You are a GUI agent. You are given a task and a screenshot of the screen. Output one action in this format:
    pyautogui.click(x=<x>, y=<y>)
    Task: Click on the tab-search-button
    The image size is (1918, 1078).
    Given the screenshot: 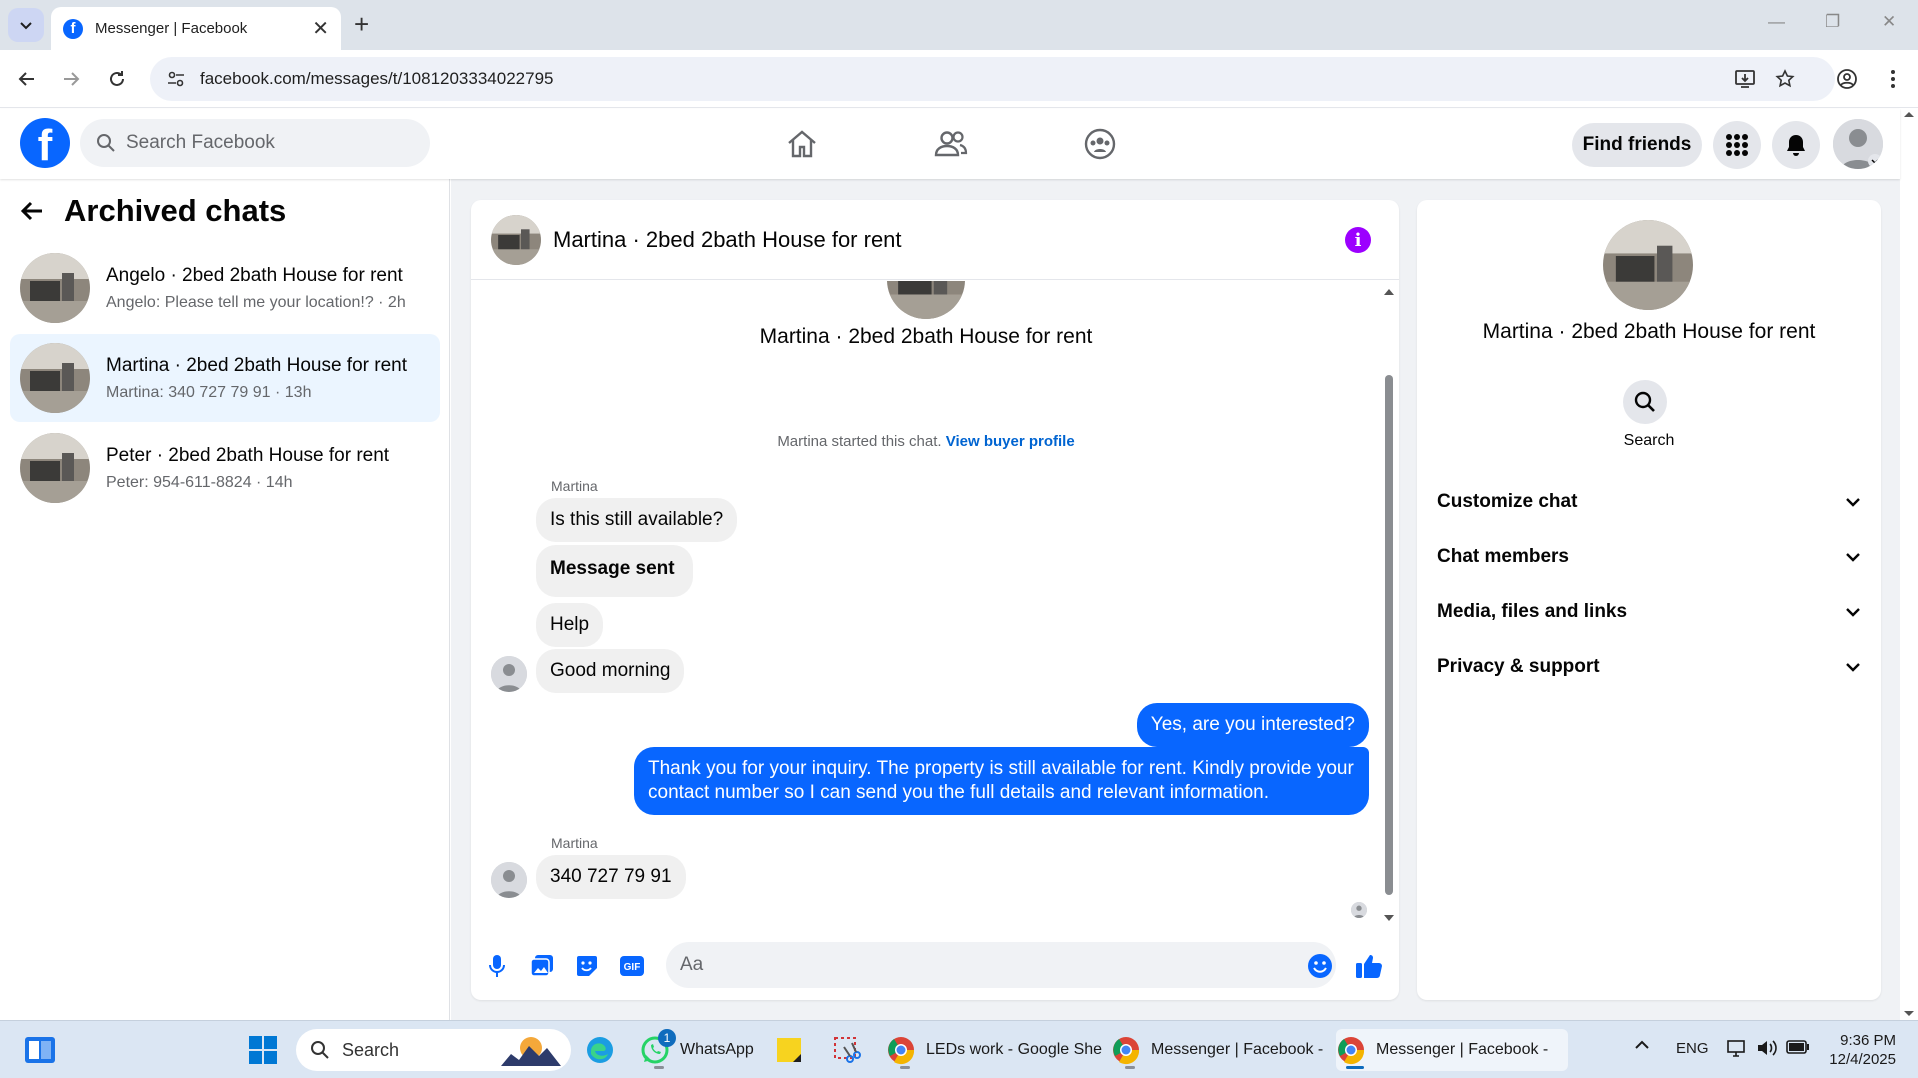 What is the action you would take?
    pyautogui.click(x=26, y=25)
    